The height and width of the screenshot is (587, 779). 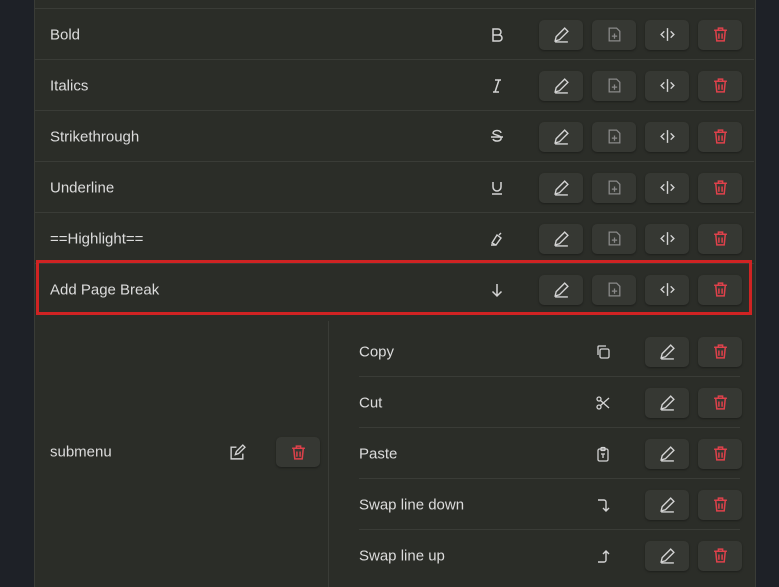 I want to click on submenu-item-swap-line-up: Swap line up, so click(x=550, y=555).